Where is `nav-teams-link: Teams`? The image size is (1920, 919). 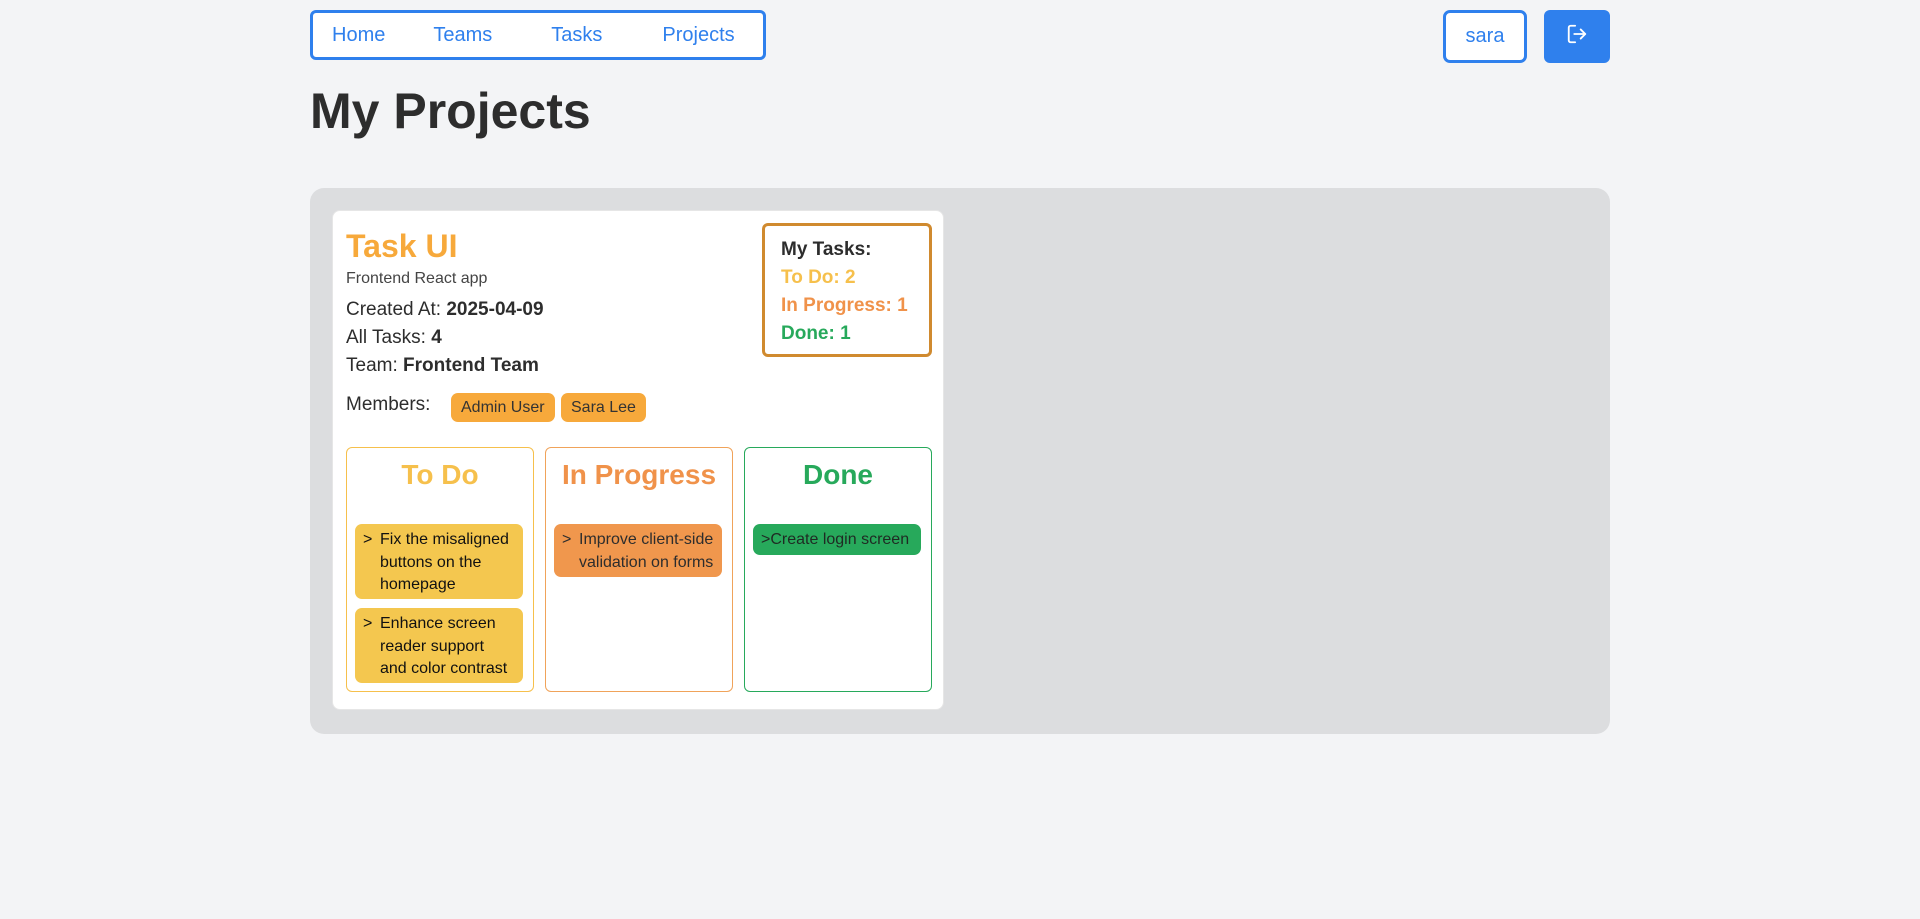 nav-teams-link: Teams is located at coordinates (462, 35).